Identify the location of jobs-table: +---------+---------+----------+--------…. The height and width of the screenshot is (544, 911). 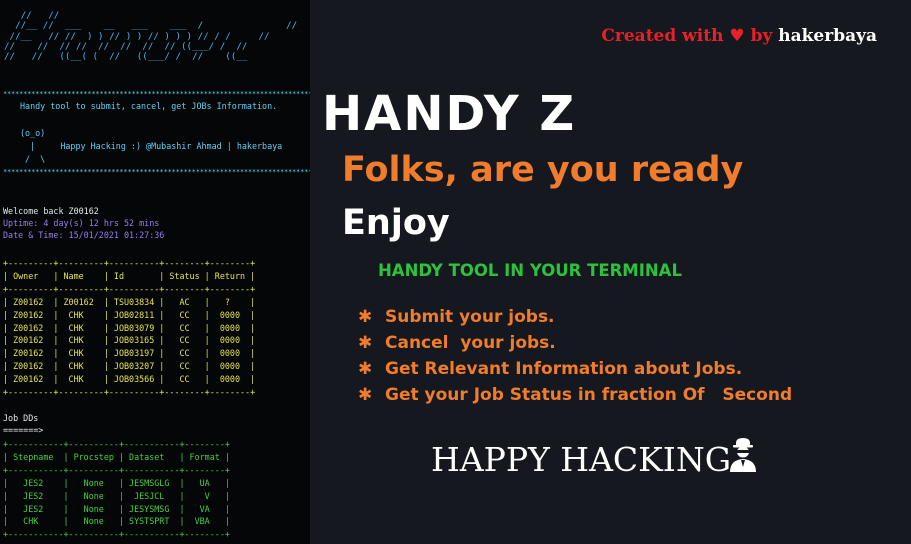
(129, 328).